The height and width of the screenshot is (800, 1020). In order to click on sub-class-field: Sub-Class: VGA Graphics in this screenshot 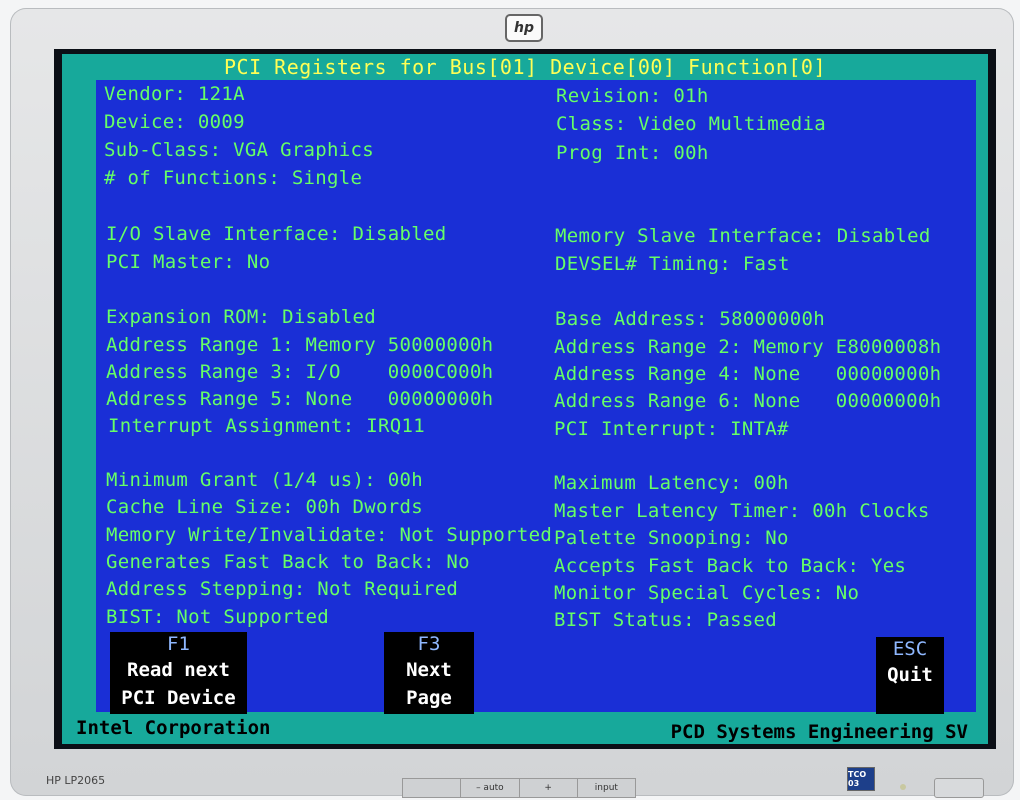, I will do `click(239, 150)`.